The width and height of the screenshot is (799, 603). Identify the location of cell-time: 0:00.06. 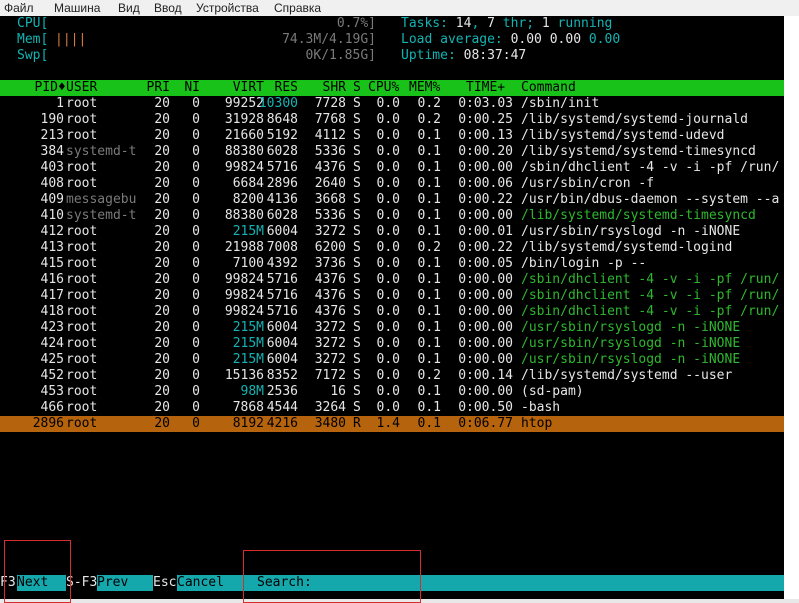
(485, 183).